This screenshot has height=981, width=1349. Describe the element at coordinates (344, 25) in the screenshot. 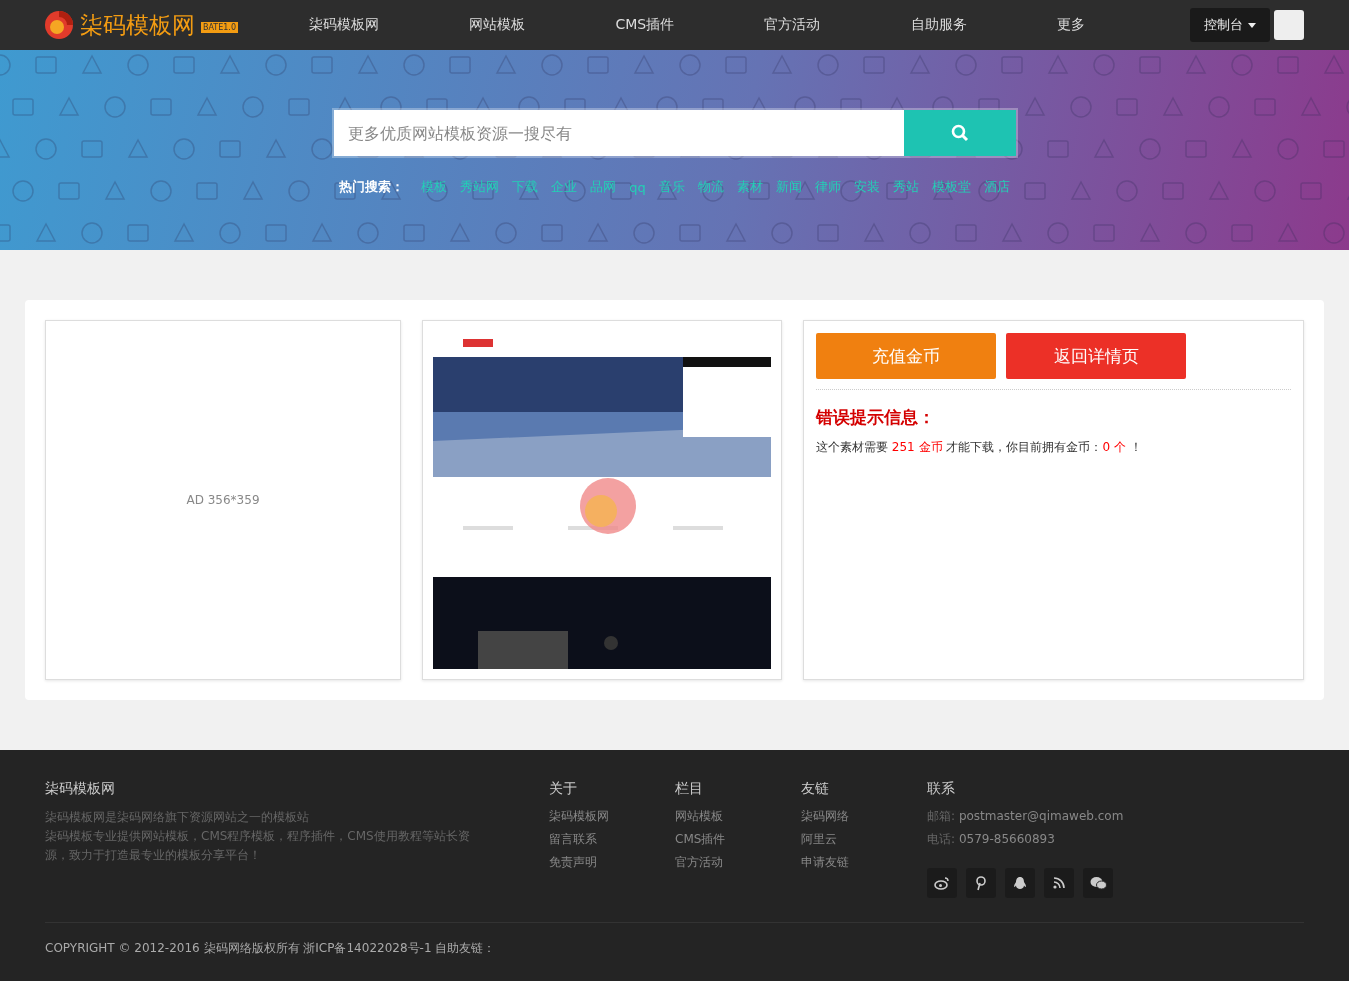

I see `nav-link: 柒码模板网` at that location.